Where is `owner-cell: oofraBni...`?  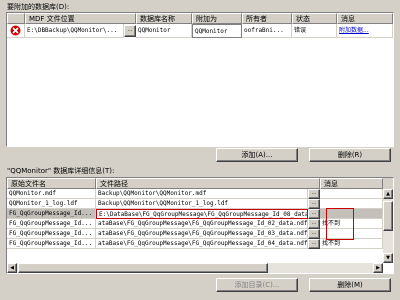 owner-cell: oofraBni... is located at coordinates (267, 31).